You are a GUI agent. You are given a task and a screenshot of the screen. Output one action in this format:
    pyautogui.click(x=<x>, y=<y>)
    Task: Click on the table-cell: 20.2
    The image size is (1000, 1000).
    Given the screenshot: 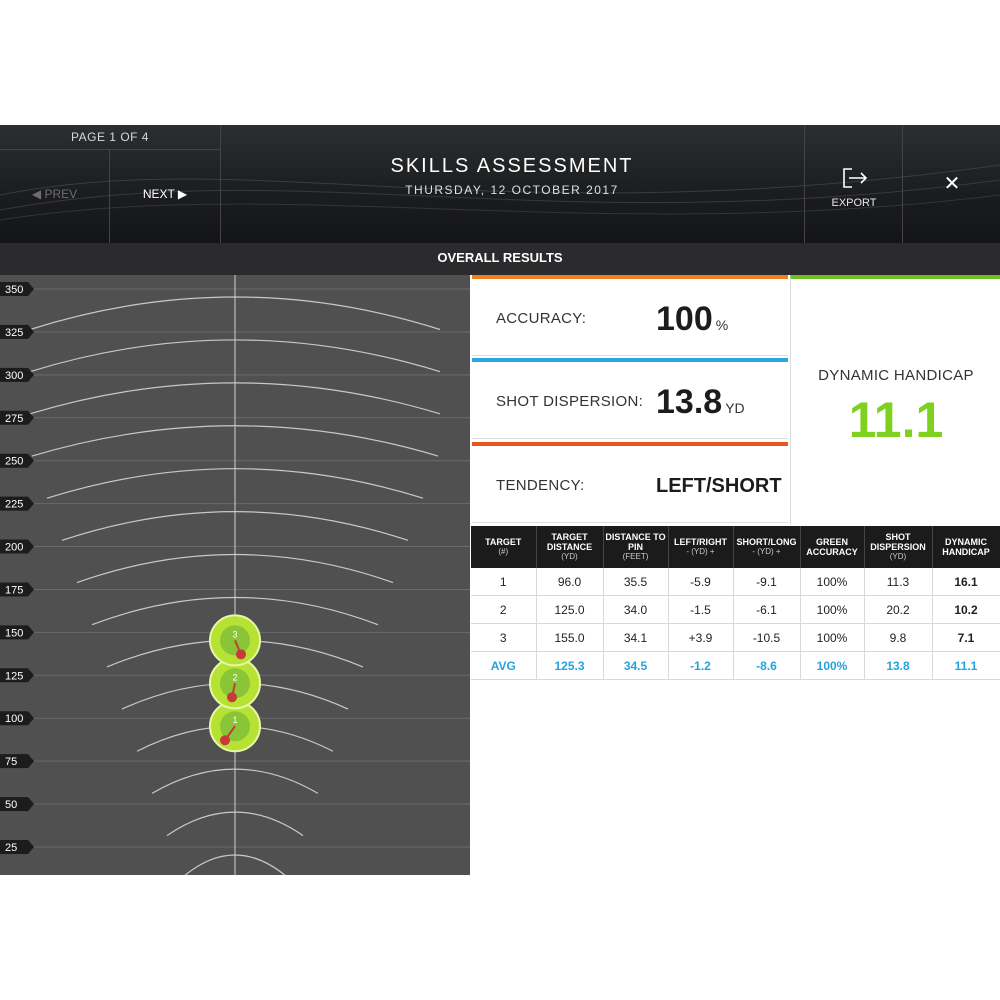 What is the action you would take?
    pyautogui.click(x=898, y=609)
    